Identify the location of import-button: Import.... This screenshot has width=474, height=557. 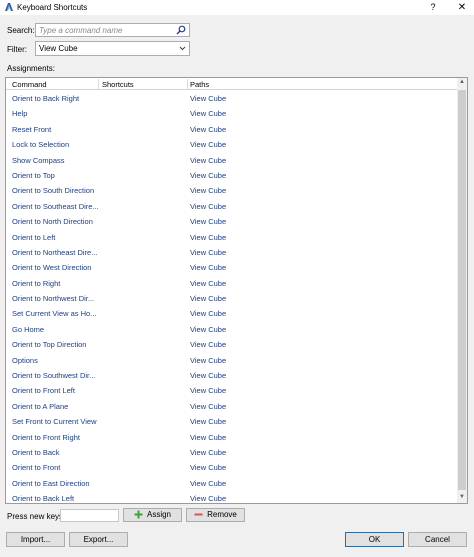
(35, 539).